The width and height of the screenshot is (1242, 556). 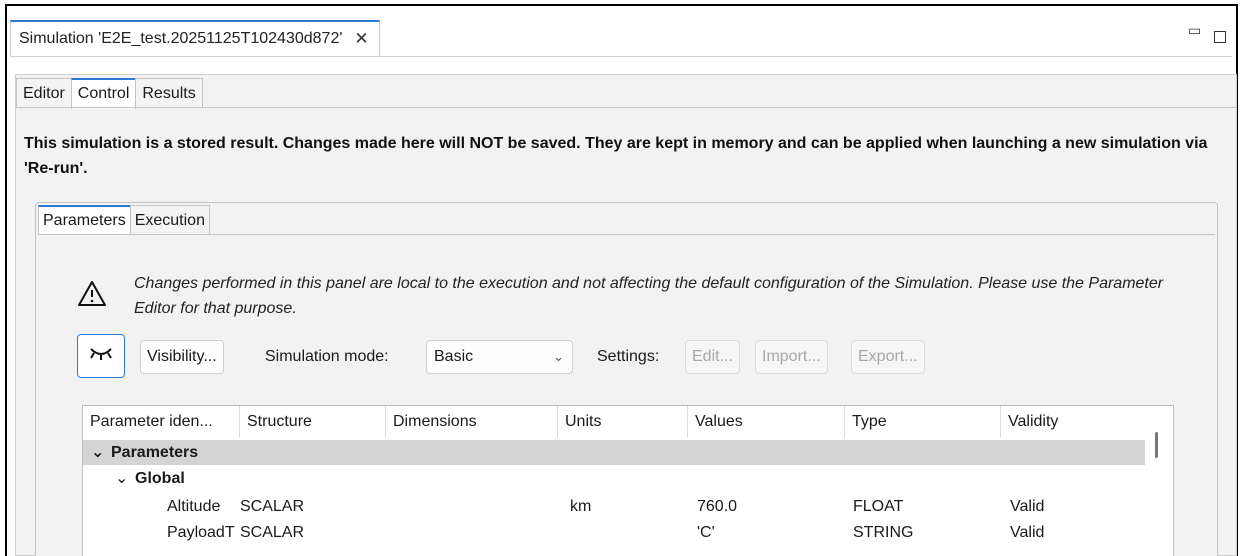 I want to click on settings-label: Settings:, so click(x=628, y=356).